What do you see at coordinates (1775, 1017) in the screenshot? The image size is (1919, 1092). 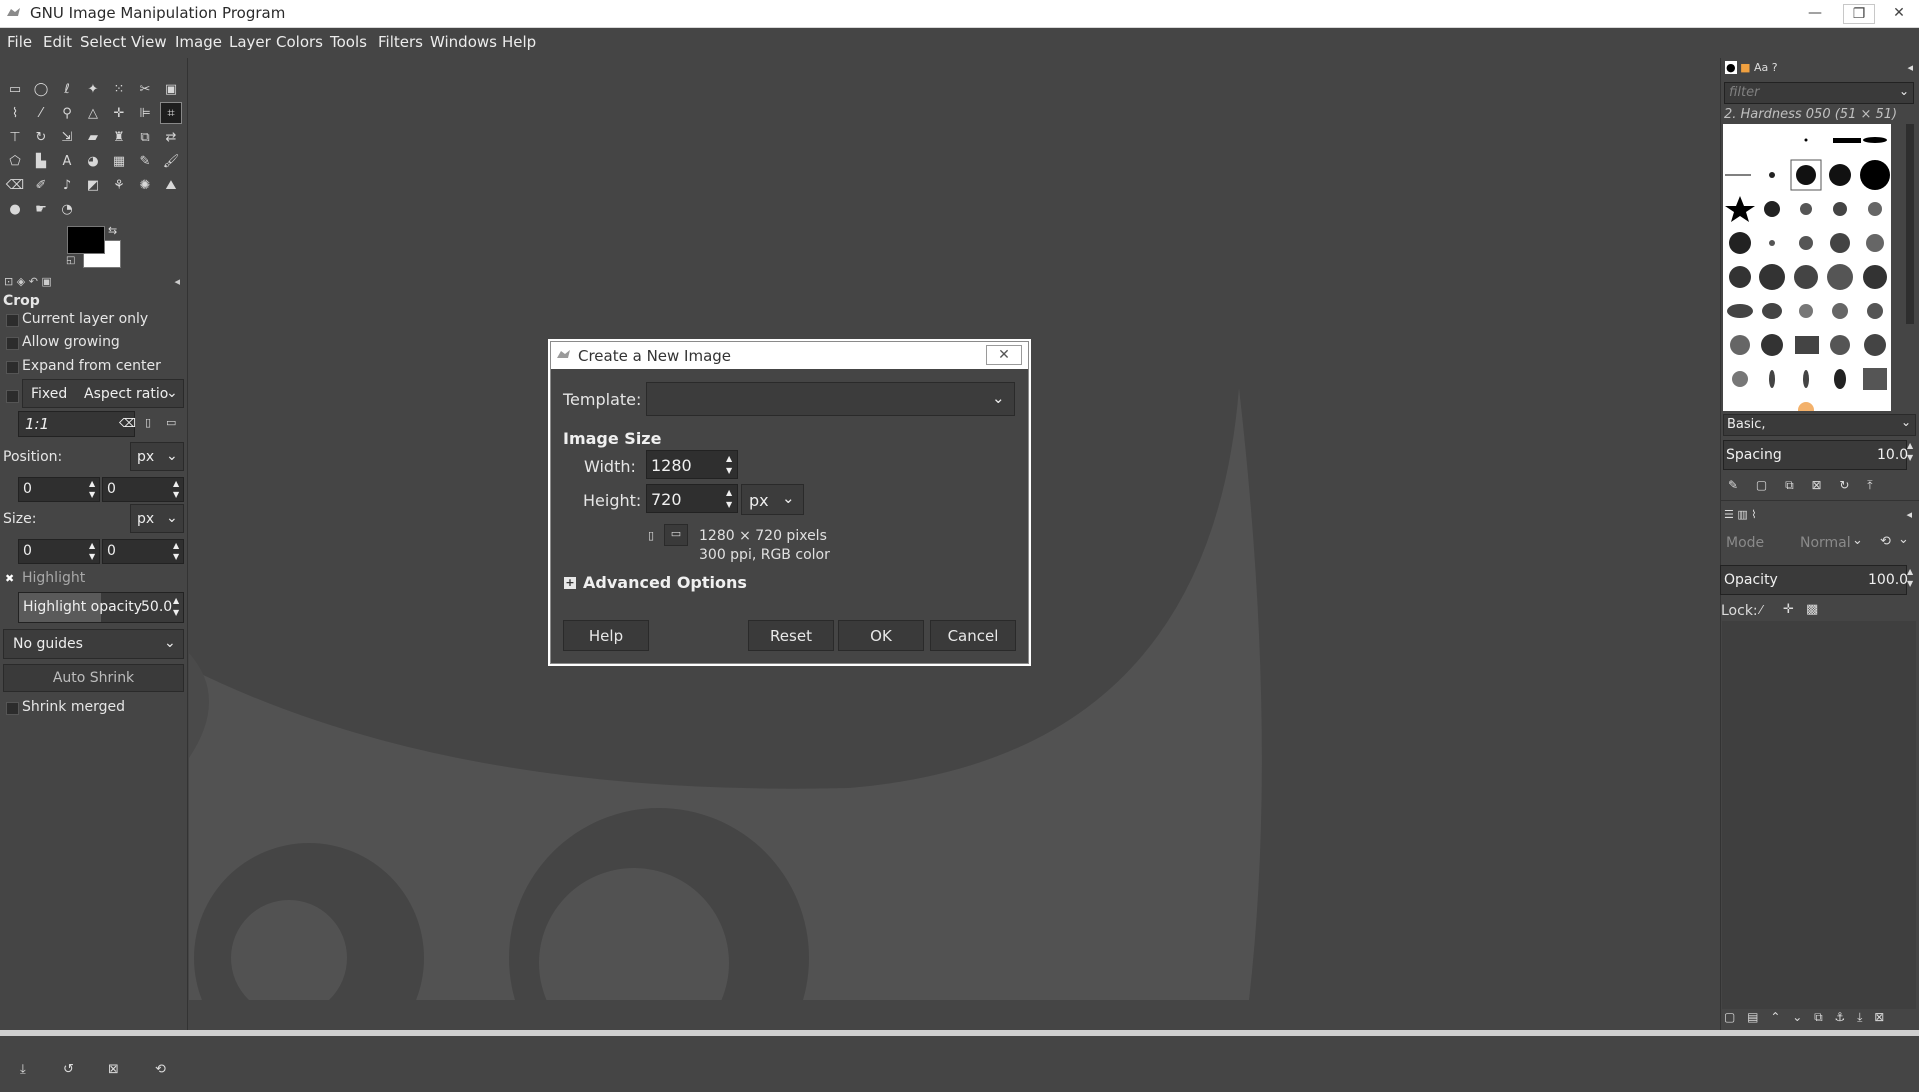 I see `raise-layer-icon: ⌃` at bounding box center [1775, 1017].